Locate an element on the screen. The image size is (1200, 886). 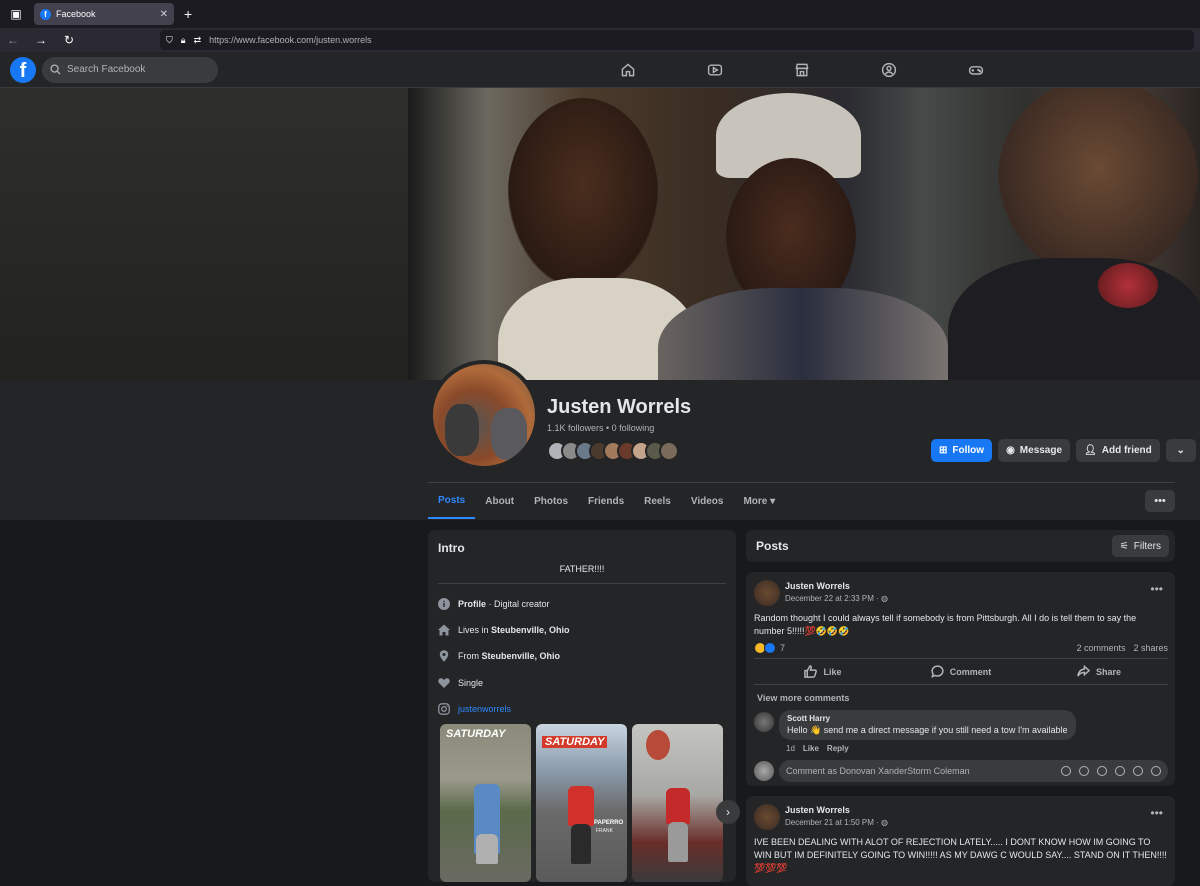
post-stats: 2 comments 2 shares is located at coordinates (1122, 648).